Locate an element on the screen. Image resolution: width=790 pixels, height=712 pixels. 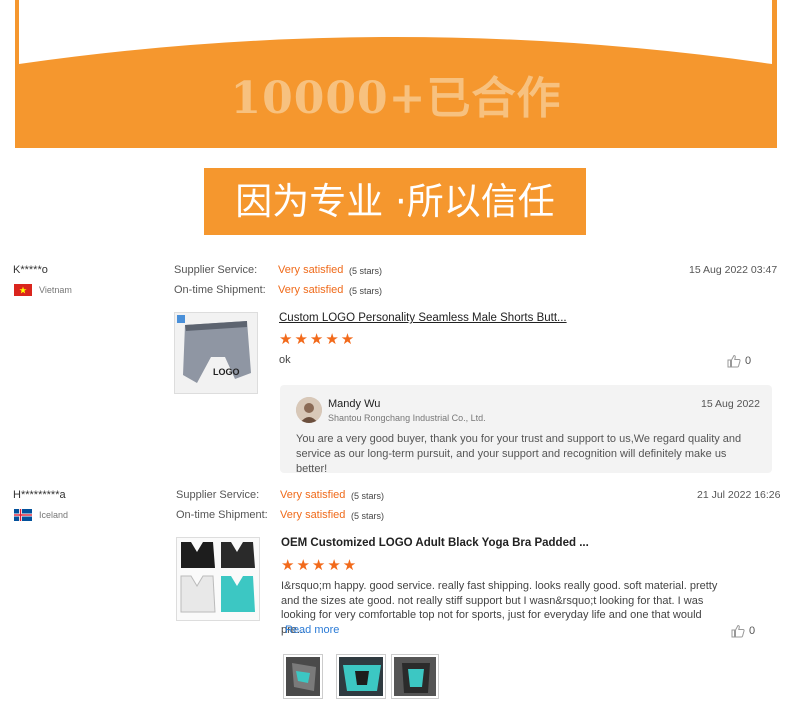
yoga-bra-image is located at coordinates (218, 579).